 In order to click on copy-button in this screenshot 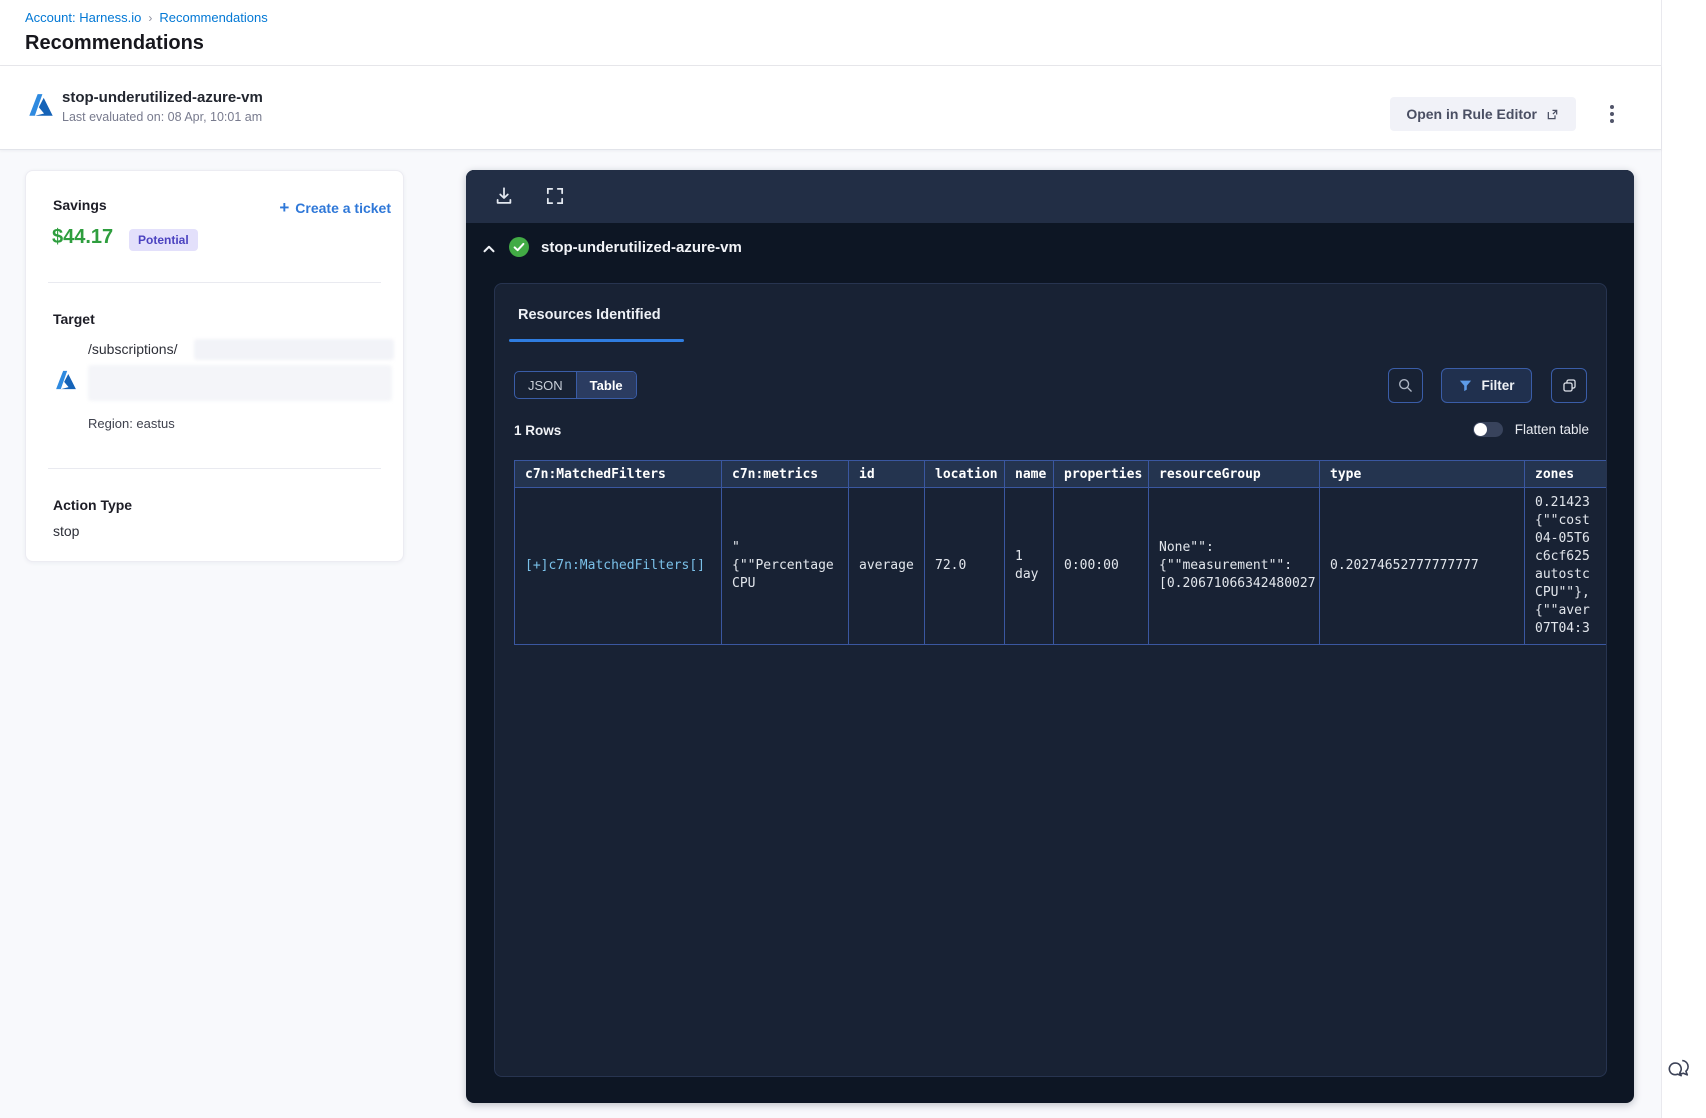, I will do `click(1569, 385)`.